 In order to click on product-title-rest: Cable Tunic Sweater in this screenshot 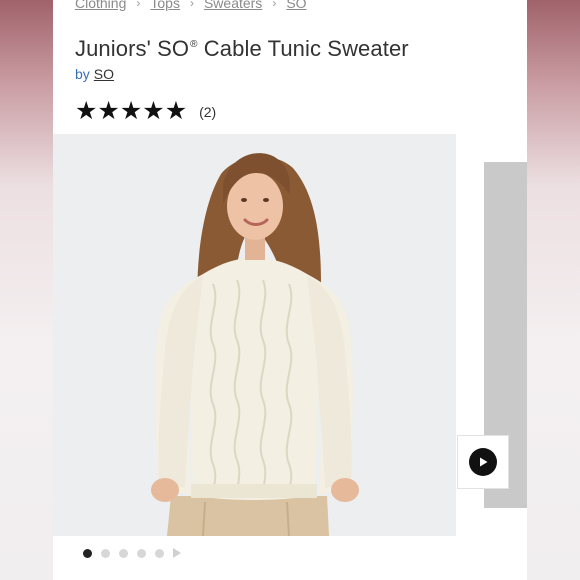, I will do `click(303, 48)`.